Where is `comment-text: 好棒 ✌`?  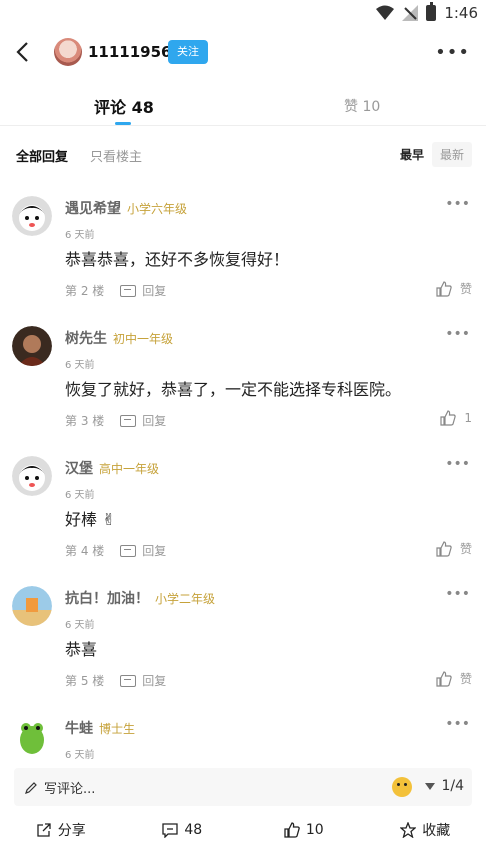 comment-text: 好棒 ✌ is located at coordinates (90, 519).